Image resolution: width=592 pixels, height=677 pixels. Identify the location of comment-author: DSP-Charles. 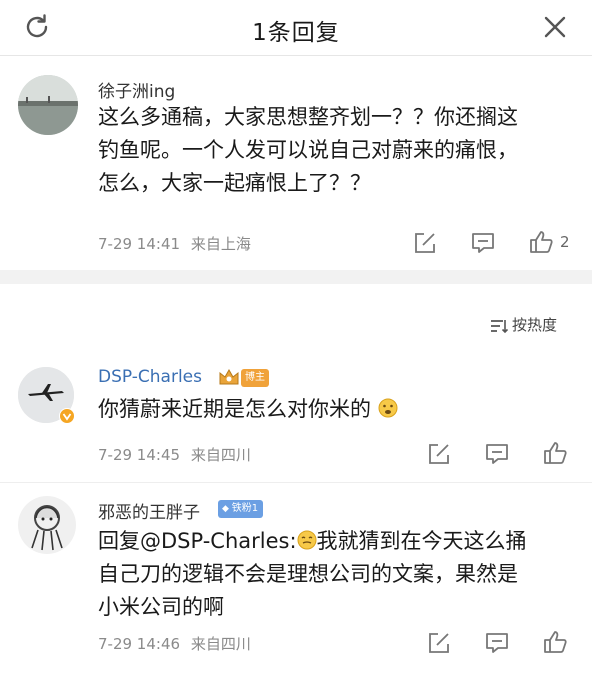
(150, 377).